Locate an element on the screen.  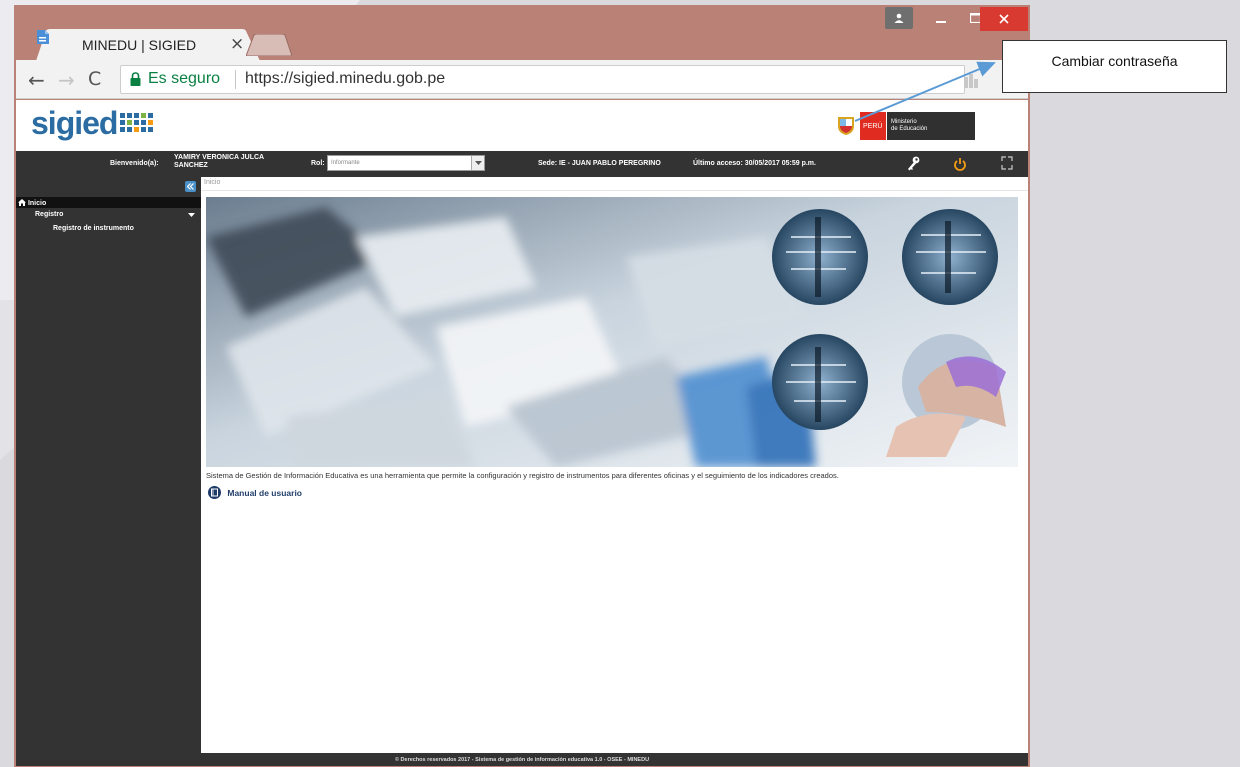
tab-sigied: MINEDU | SIGIED × is located at coordinates (148, 45).